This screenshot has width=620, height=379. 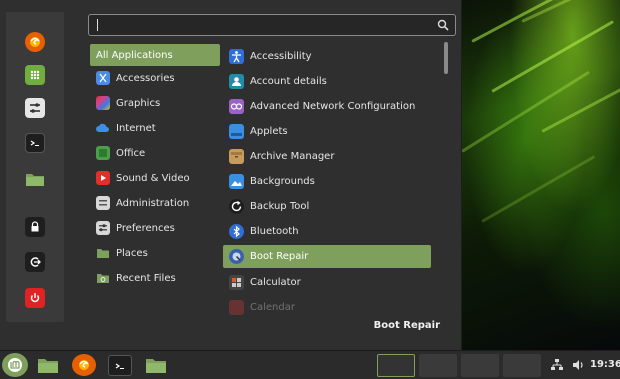 I want to click on category-places: Places, so click(x=155, y=253).